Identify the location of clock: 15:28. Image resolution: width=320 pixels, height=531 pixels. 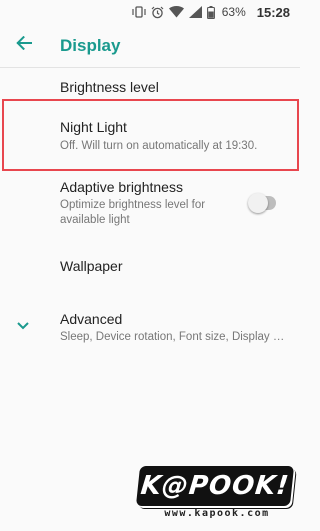
(273, 12).